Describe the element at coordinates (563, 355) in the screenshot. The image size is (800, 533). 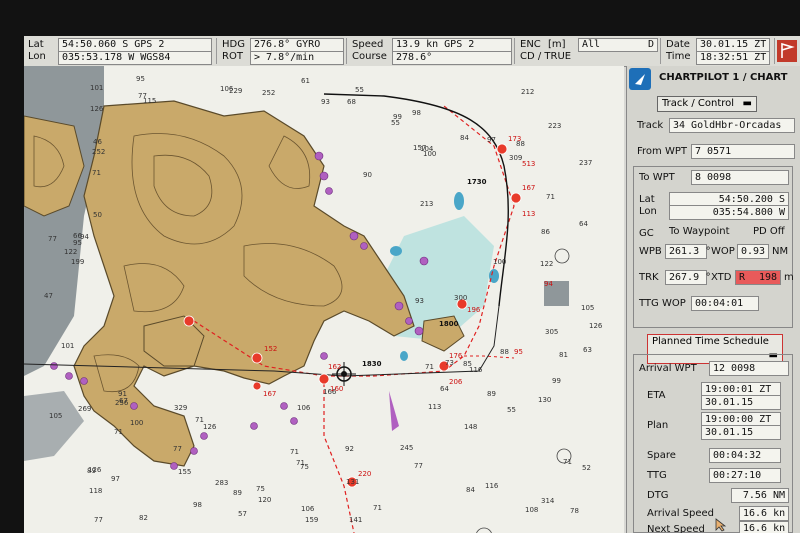
I see `depth-sounding: 81` at that location.